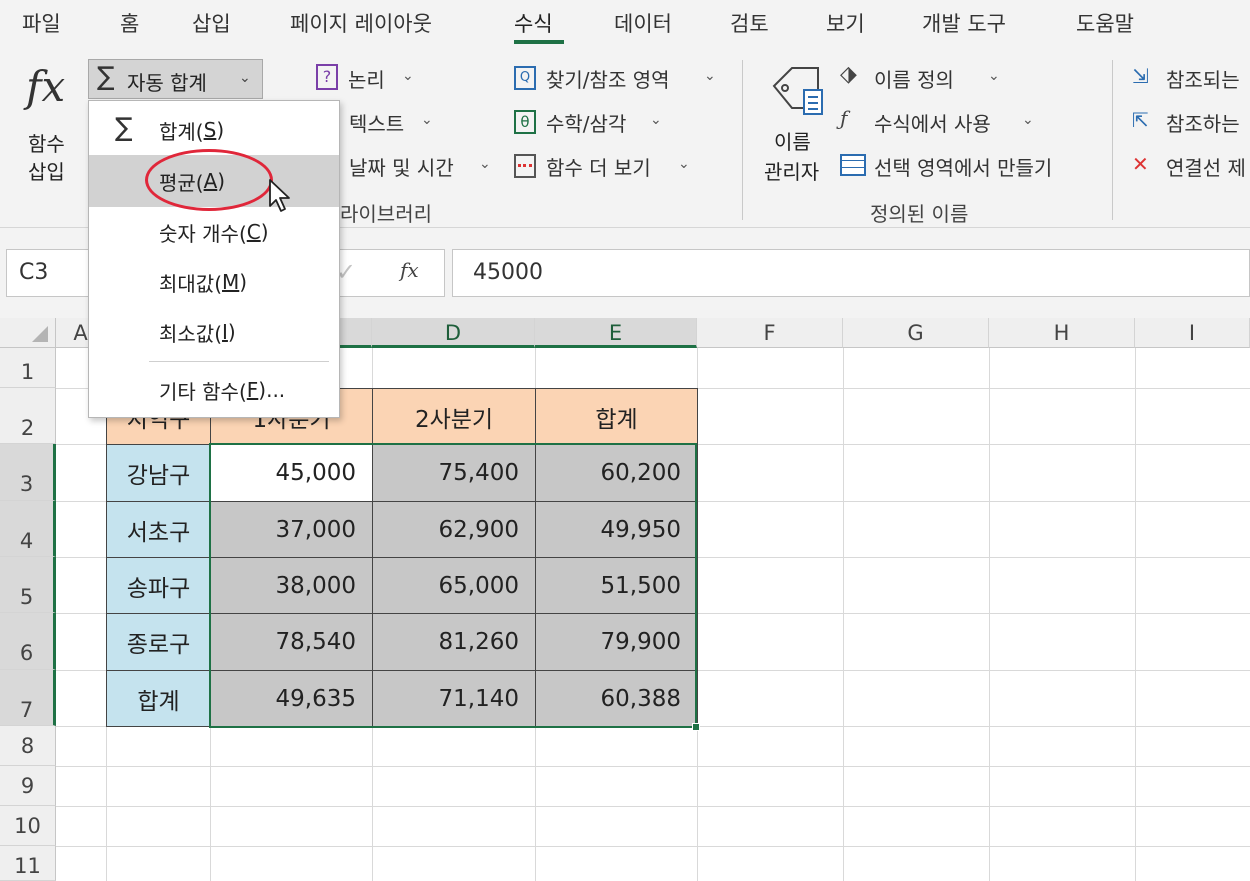 Image resolution: width=1250 pixels, height=881 pixels. Describe the element at coordinates (792, 172) in the screenshot. I see `name-manager-label-2: 관리자` at that location.